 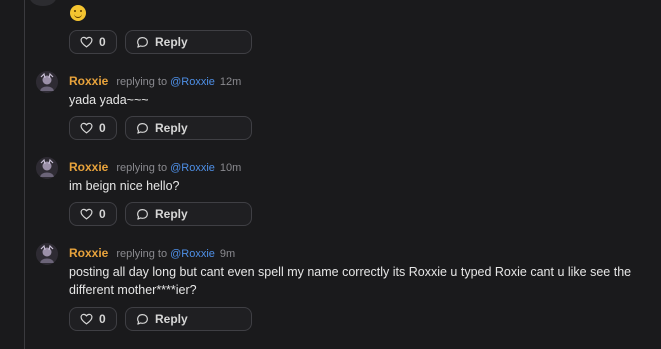 What do you see at coordinates (230, 168) in the screenshot?
I see `timestamp: 10m` at bounding box center [230, 168].